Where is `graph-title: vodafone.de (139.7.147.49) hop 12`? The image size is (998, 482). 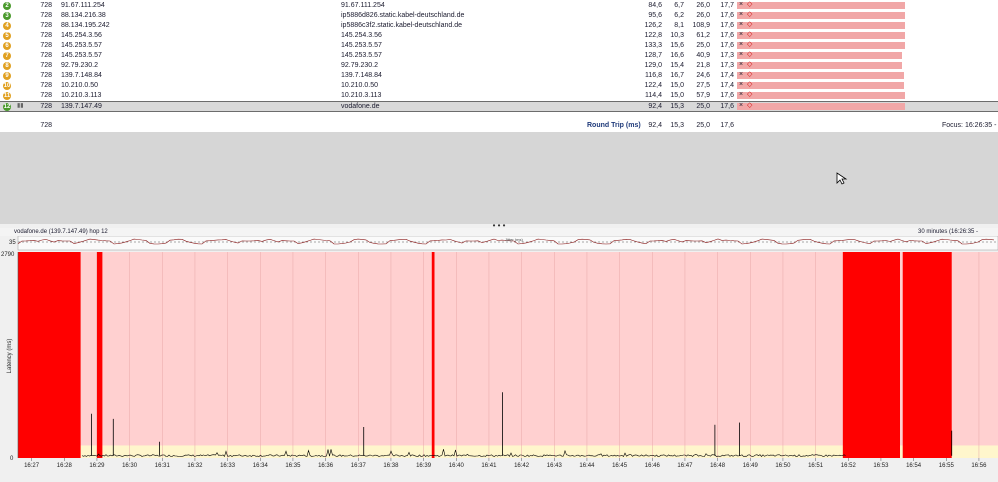
graph-title: vodafone.de (139.7.147.49) hop 12 is located at coordinates (61, 232).